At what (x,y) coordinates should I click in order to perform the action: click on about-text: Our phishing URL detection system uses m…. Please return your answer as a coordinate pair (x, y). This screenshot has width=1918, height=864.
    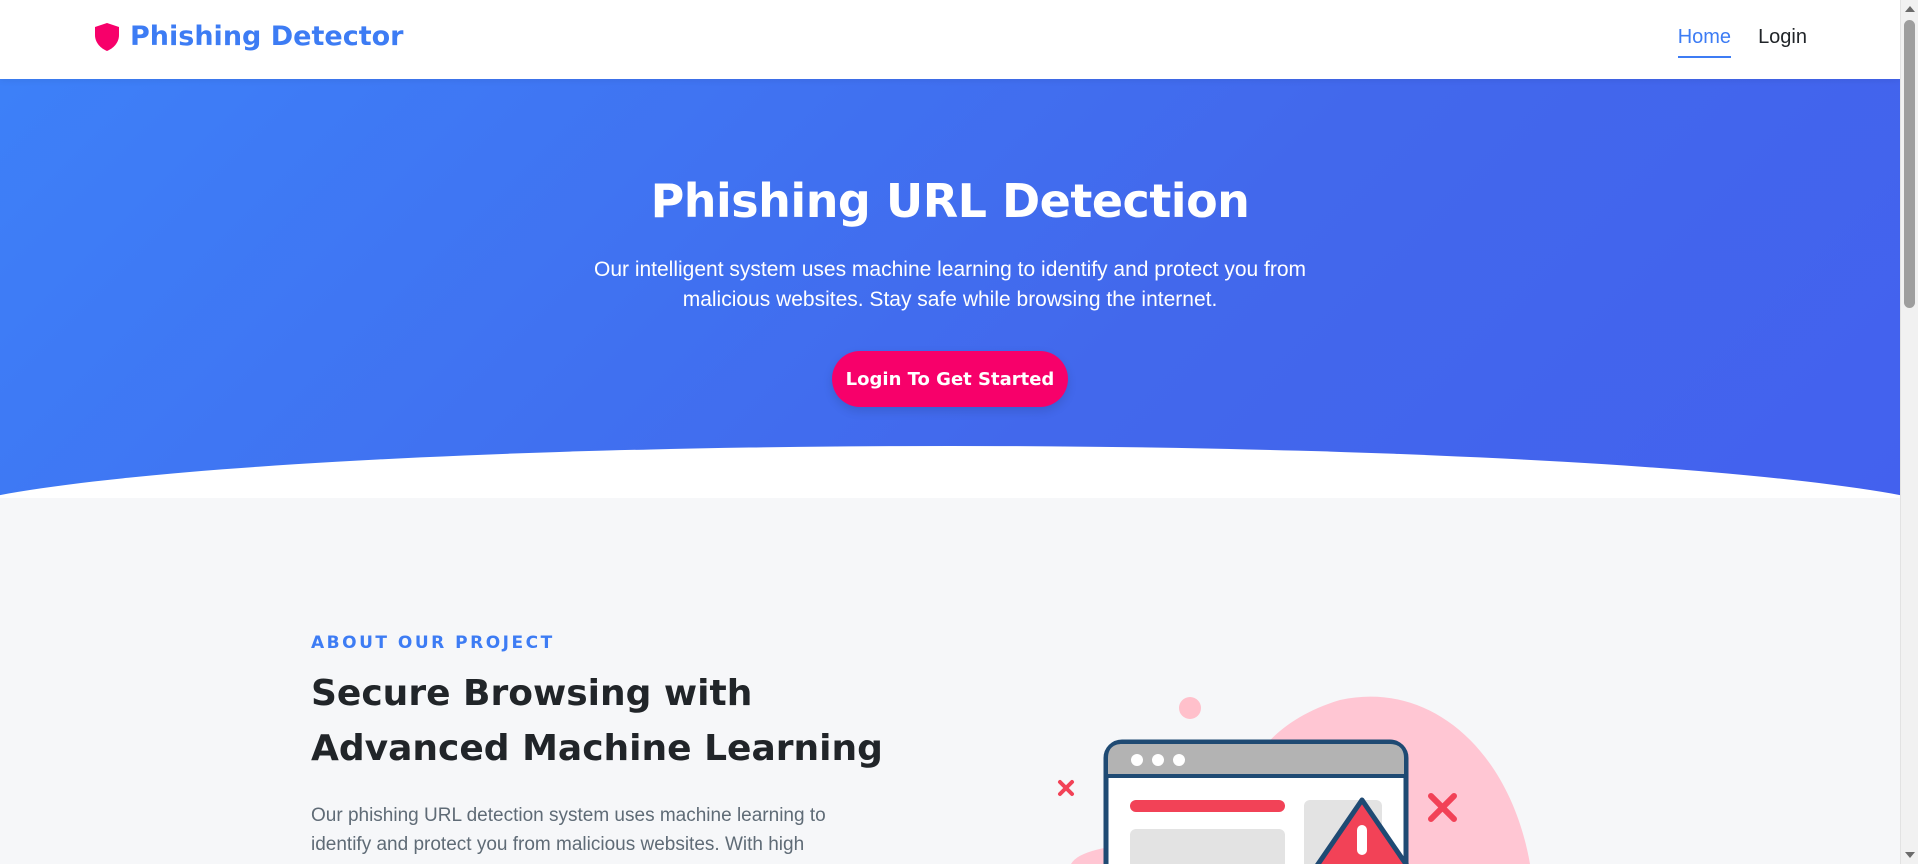
    Looking at the image, I should click on (568, 830).